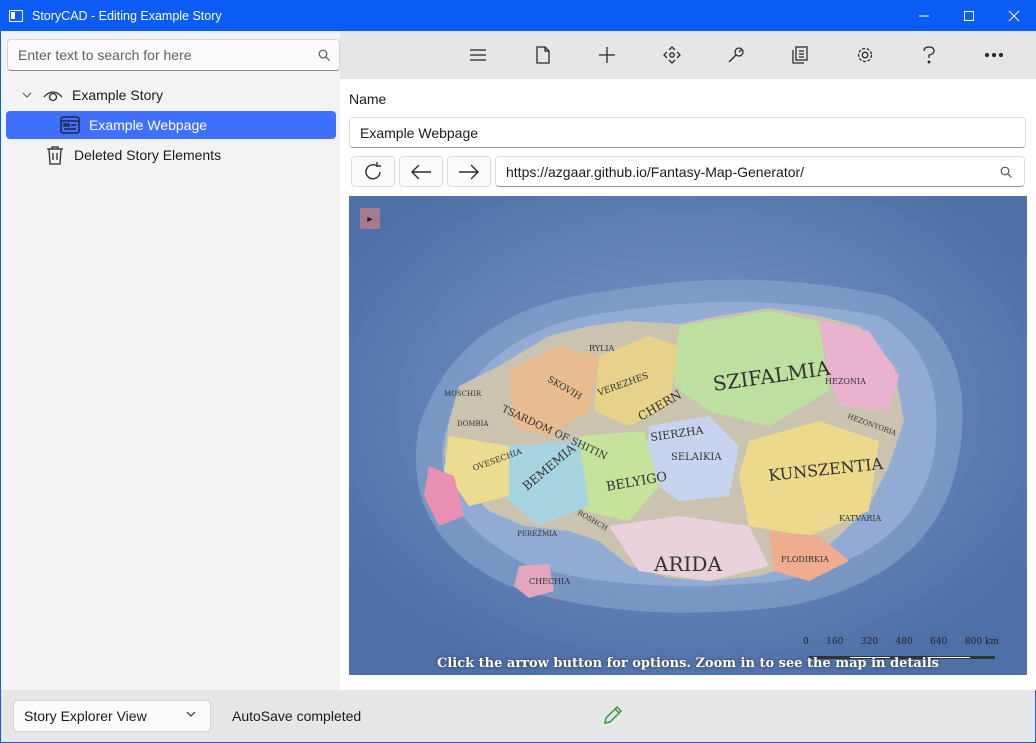 The height and width of the screenshot is (743, 1036). What do you see at coordinates (696, 457) in the screenshot?
I see `region-label: SELAIKIA` at bounding box center [696, 457].